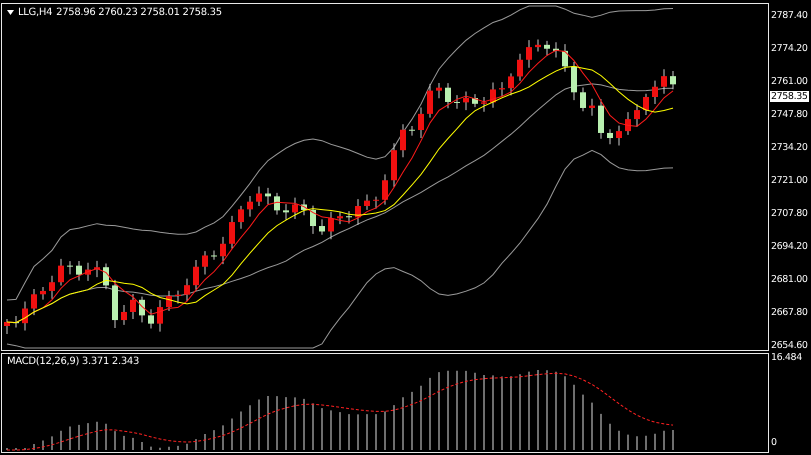 Image resolution: width=811 pixels, height=455 pixels. Describe the element at coordinates (789, 96) in the screenshot. I see `current-price-label: 2758.35` at that location.